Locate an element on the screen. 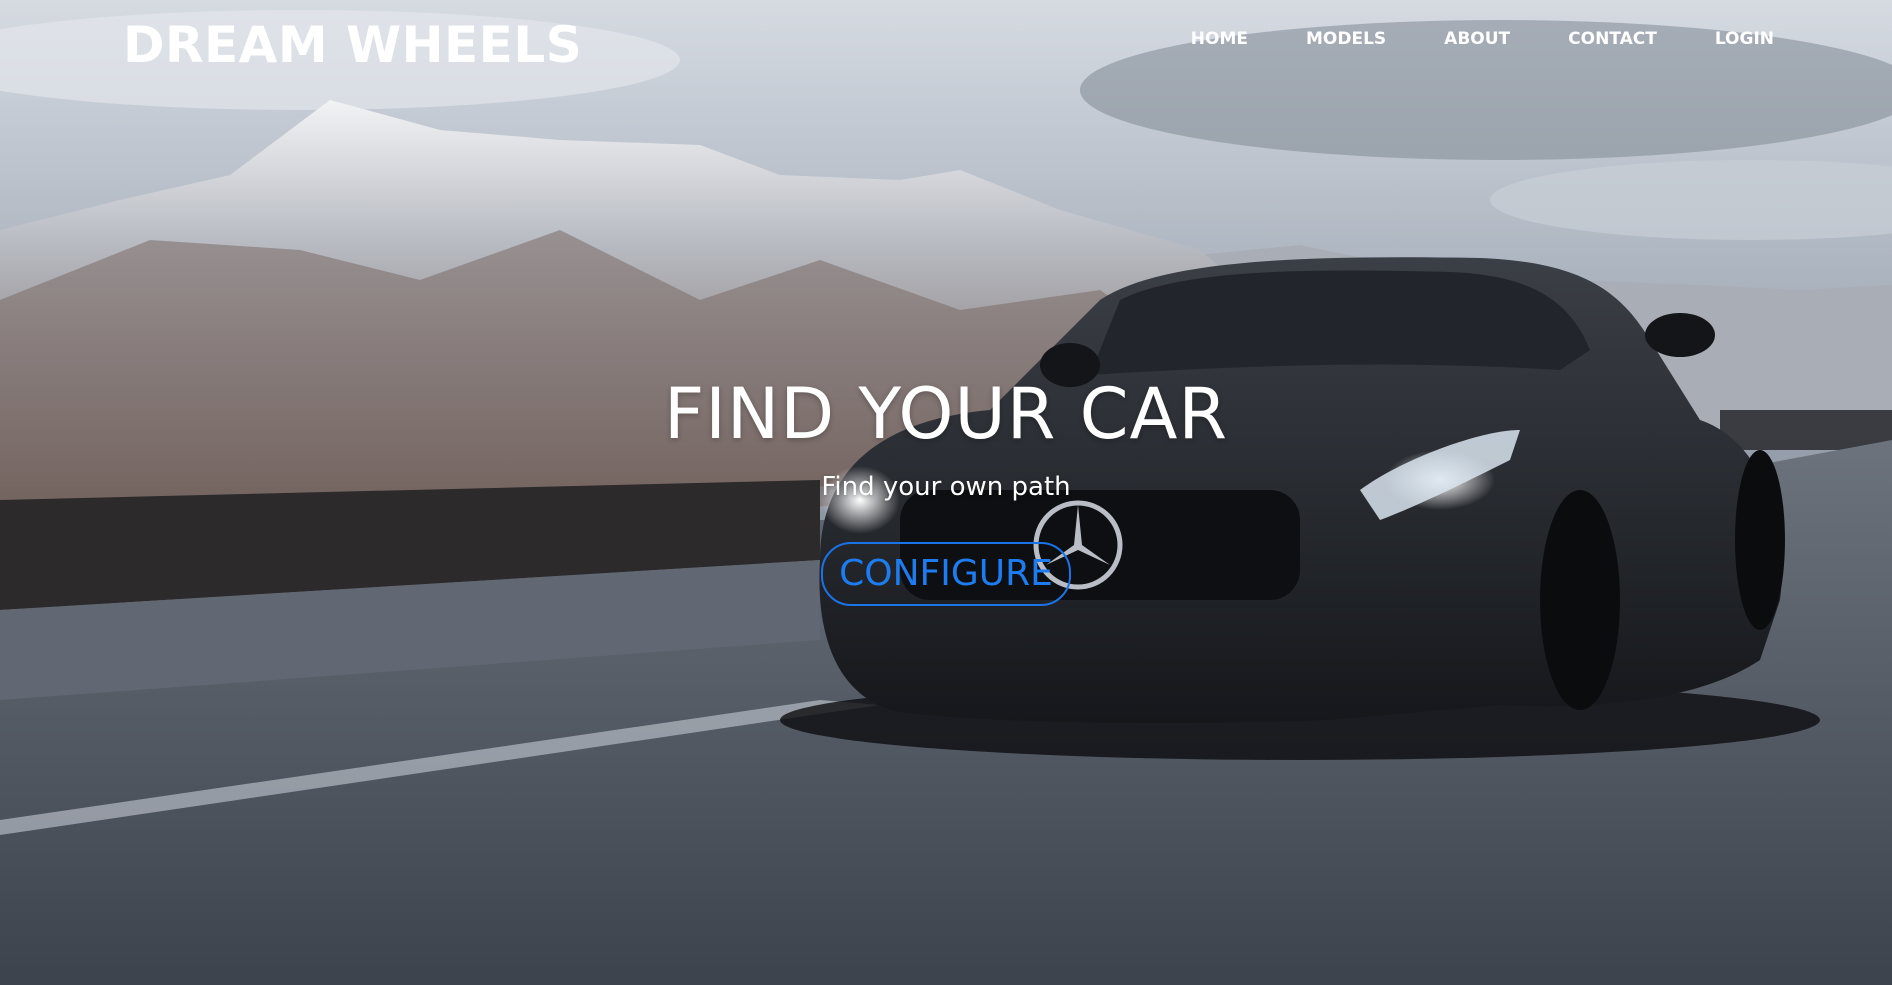 The image size is (1892, 985). nav-link-login: LOGIN is located at coordinates (1744, 39).